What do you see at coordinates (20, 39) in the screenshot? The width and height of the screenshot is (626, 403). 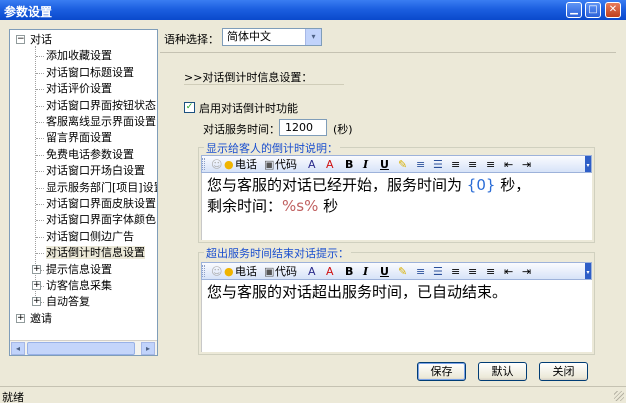 I see `collapse-icon: −` at bounding box center [20, 39].